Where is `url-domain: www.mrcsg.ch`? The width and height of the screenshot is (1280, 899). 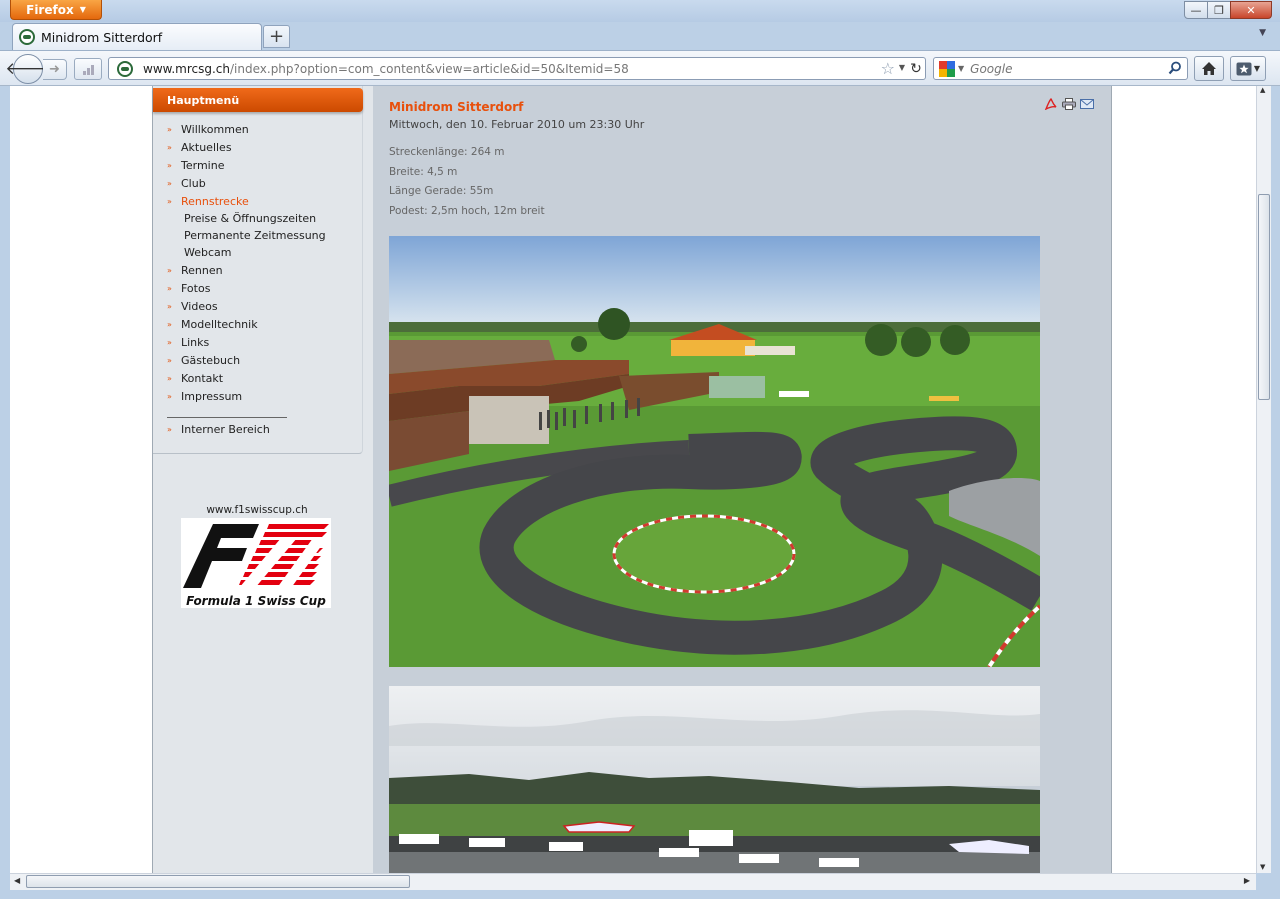 url-domain: www.mrcsg.ch is located at coordinates (186, 68).